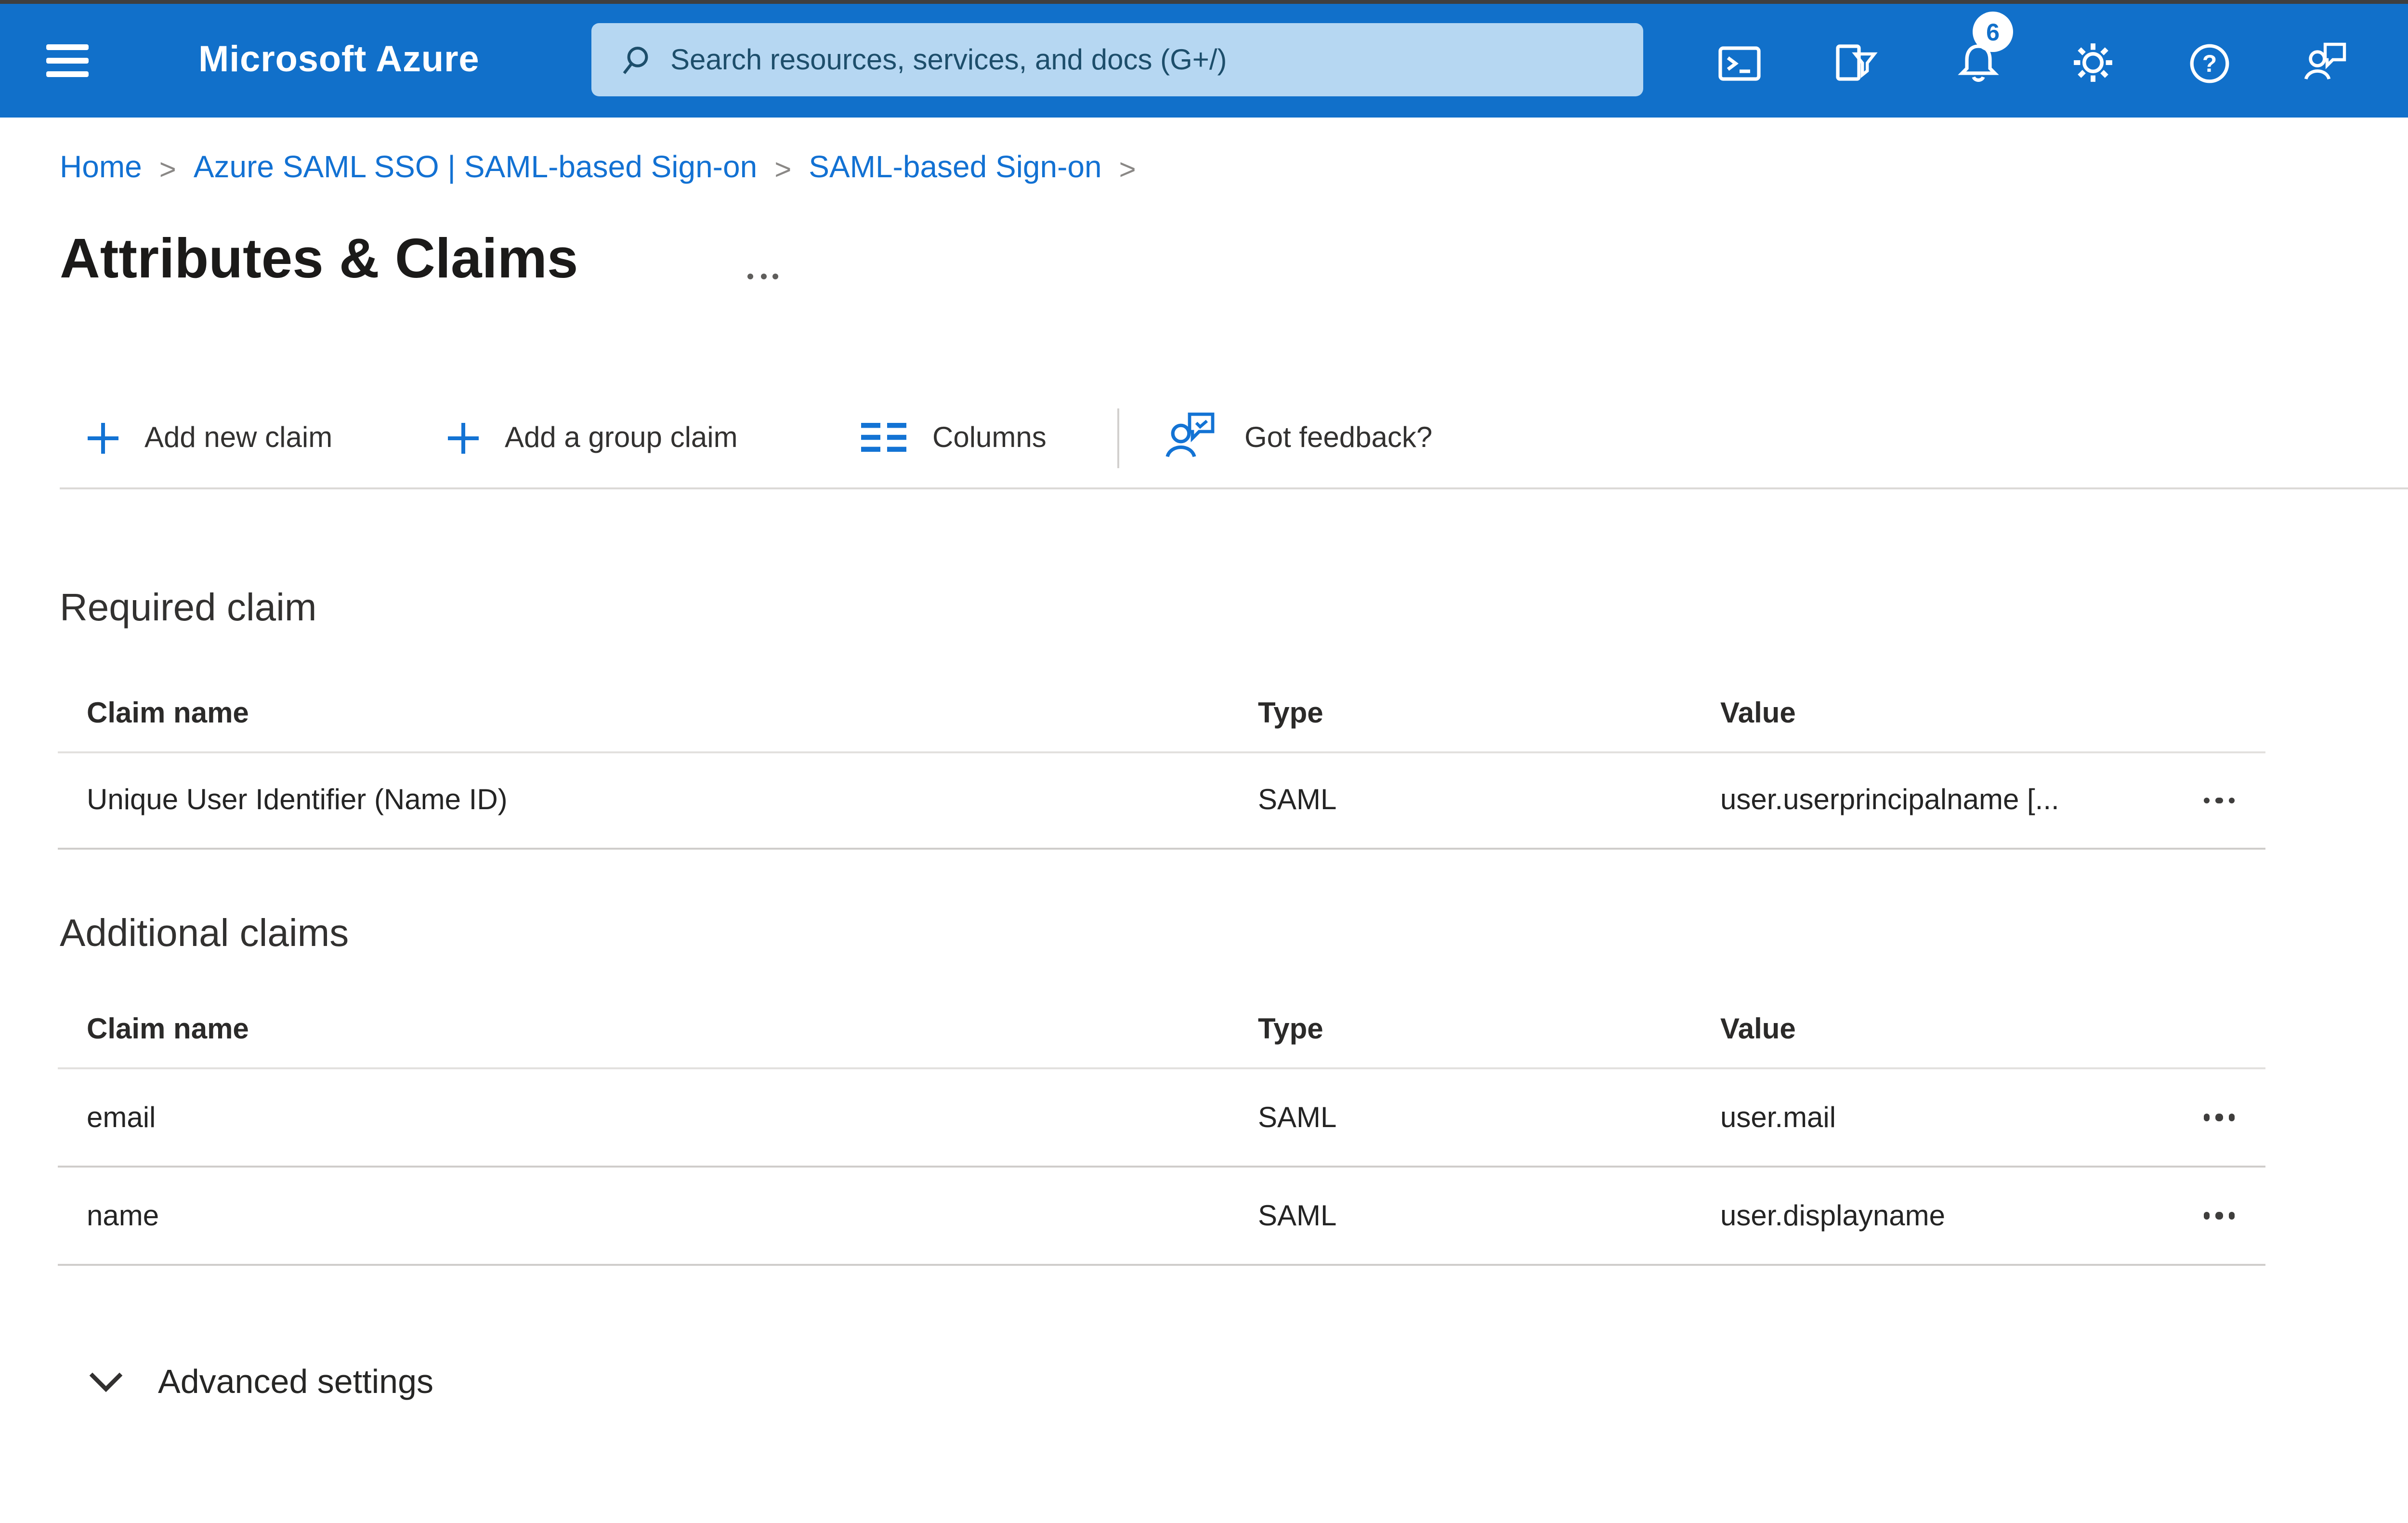  What do you see at coordinates (106, 1381) in the screenshot?
I see `chevron-down-icon` at bounding box center [106, 1381].